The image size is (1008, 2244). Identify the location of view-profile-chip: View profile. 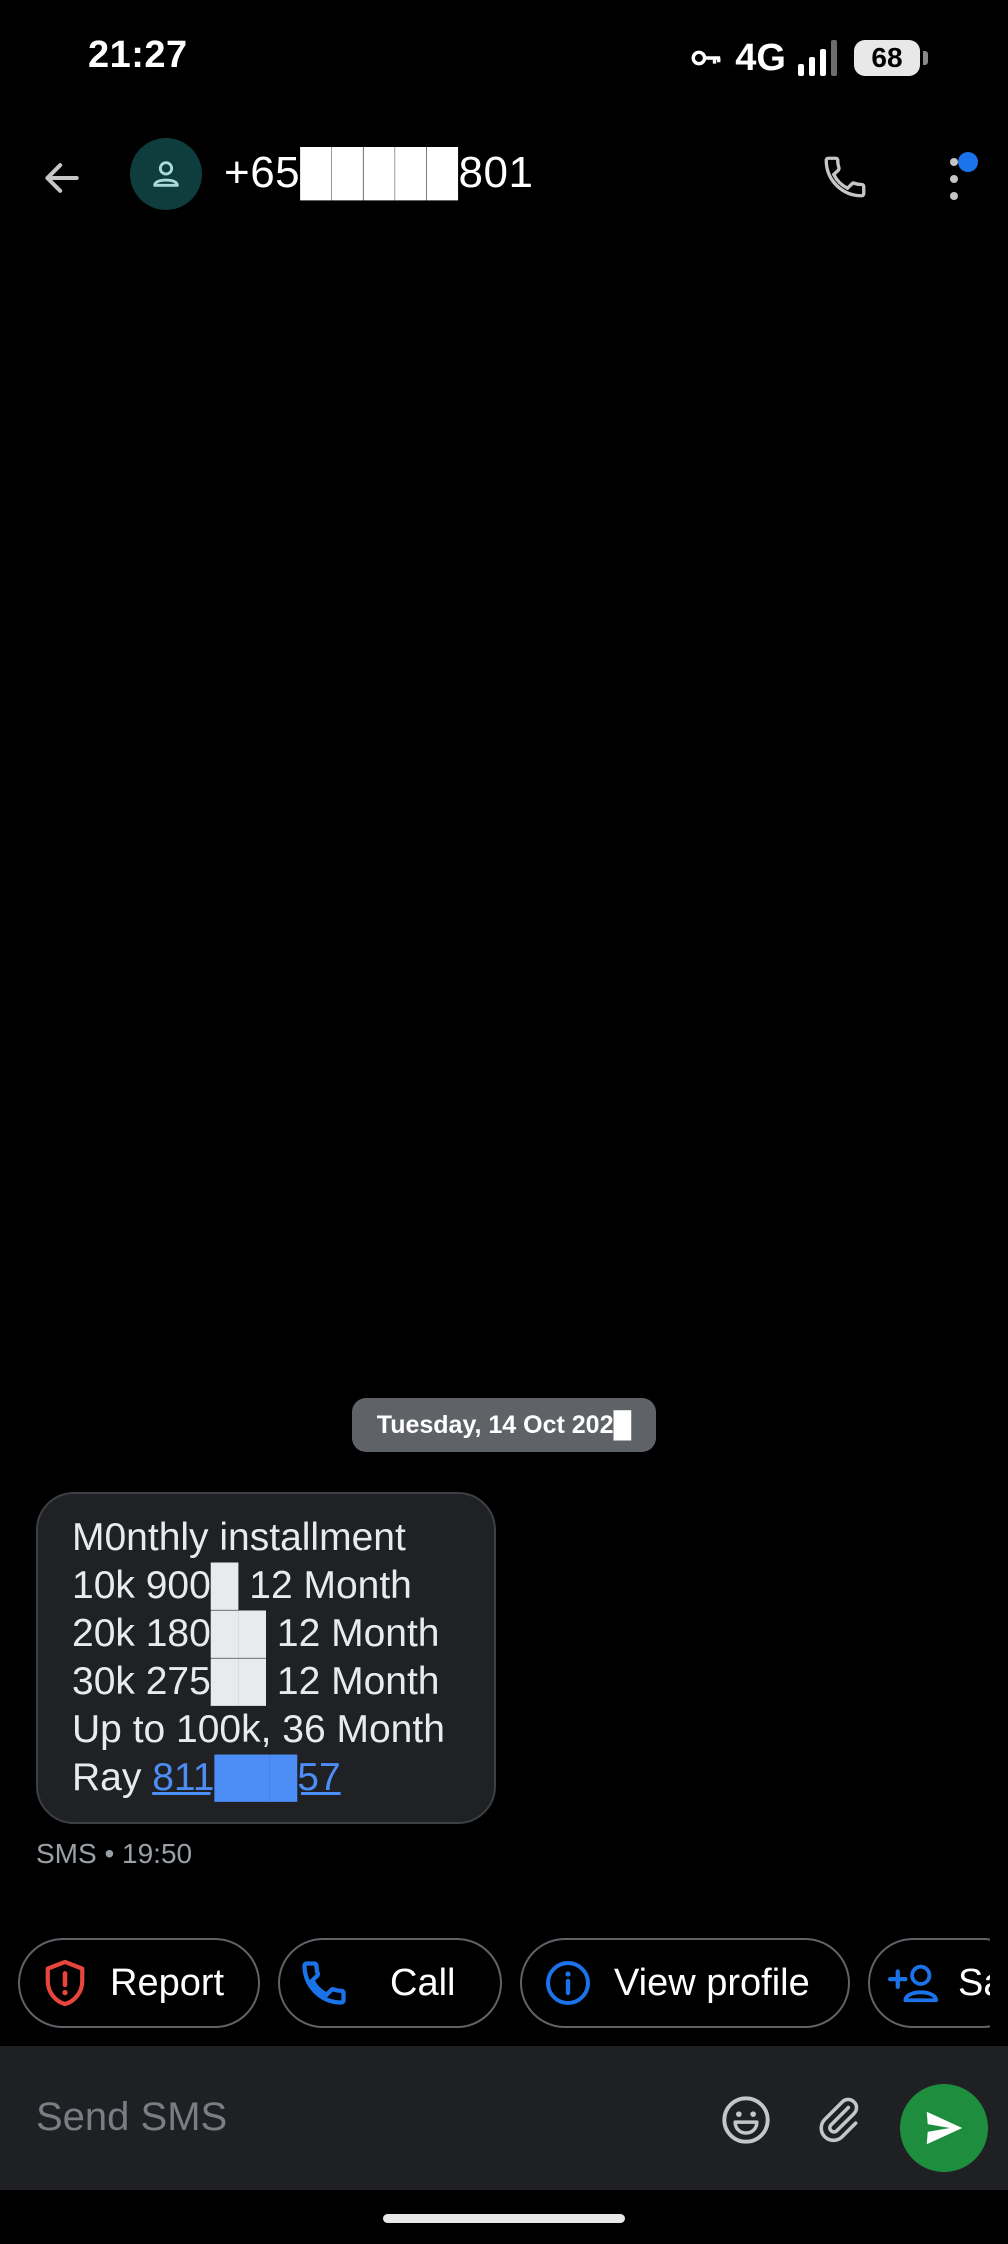
(685, 1983).